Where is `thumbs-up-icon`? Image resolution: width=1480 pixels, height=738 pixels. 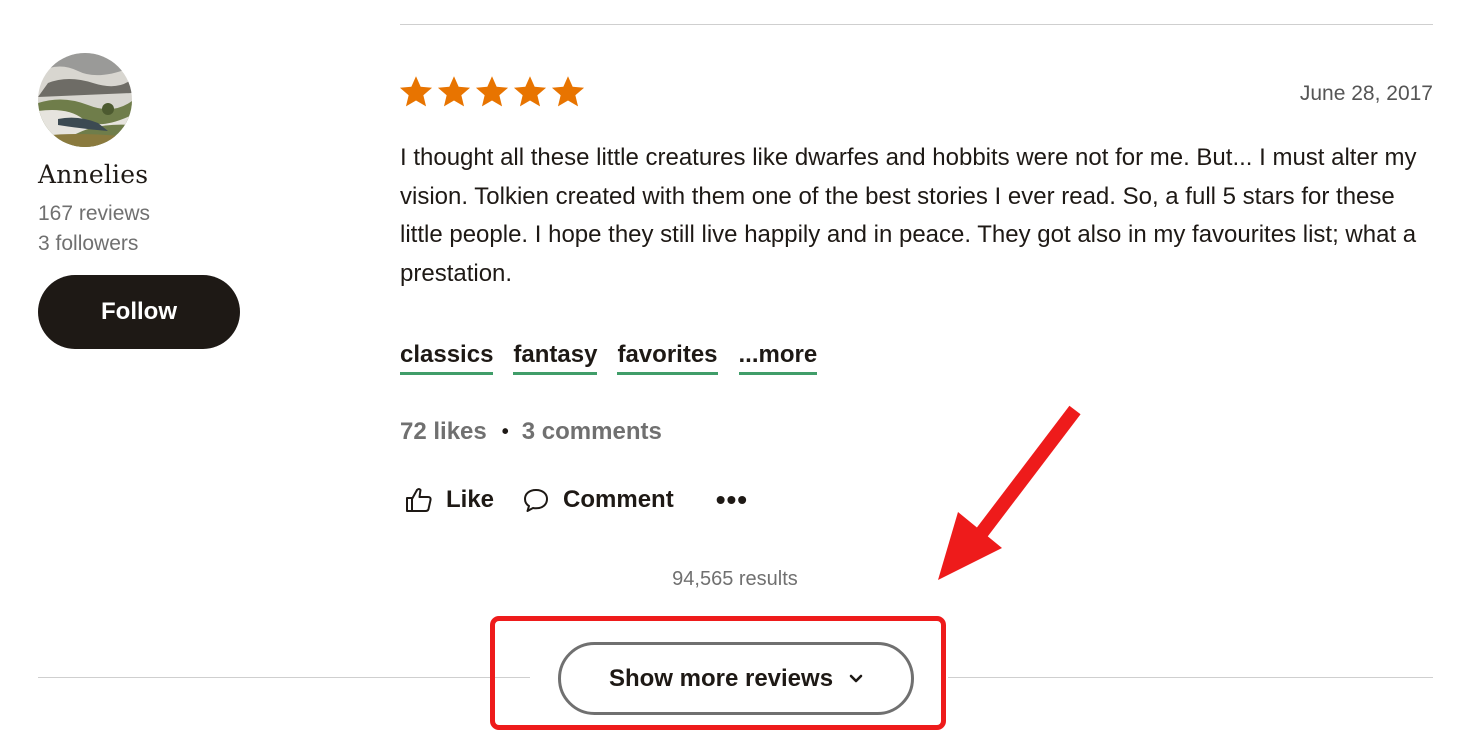 thumbs-up-icon is located at coordinates (425, 500).